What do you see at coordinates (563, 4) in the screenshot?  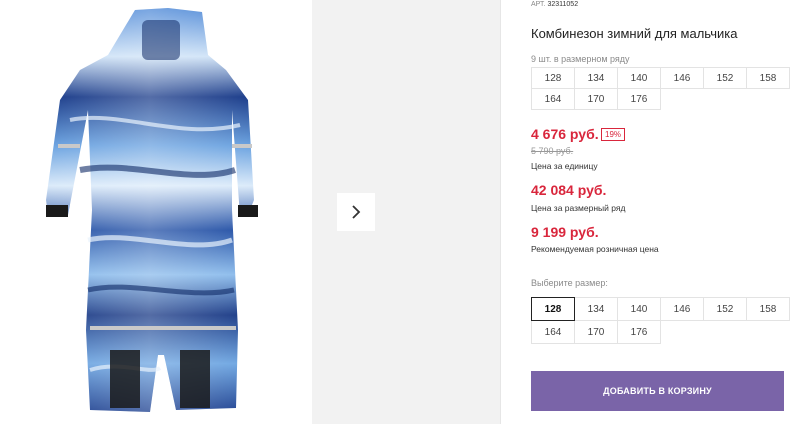 I see `article-value: 32311052` at bounding box center [563, 4].